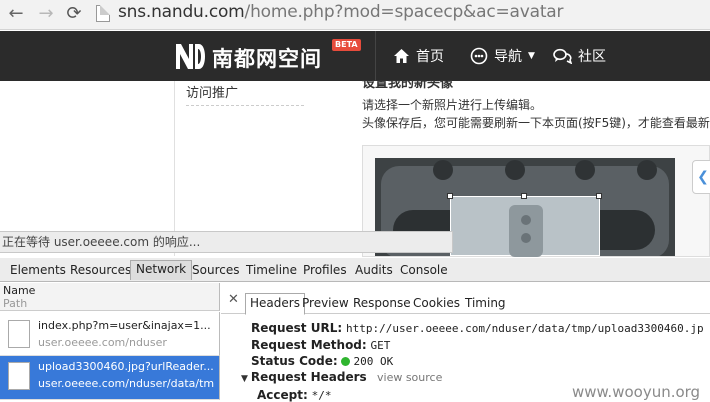 The width and height of the screenshot is (710, 402). Describe the element at coordinates (479, 56) in the screenshot. I see `compass-icon` at that location.